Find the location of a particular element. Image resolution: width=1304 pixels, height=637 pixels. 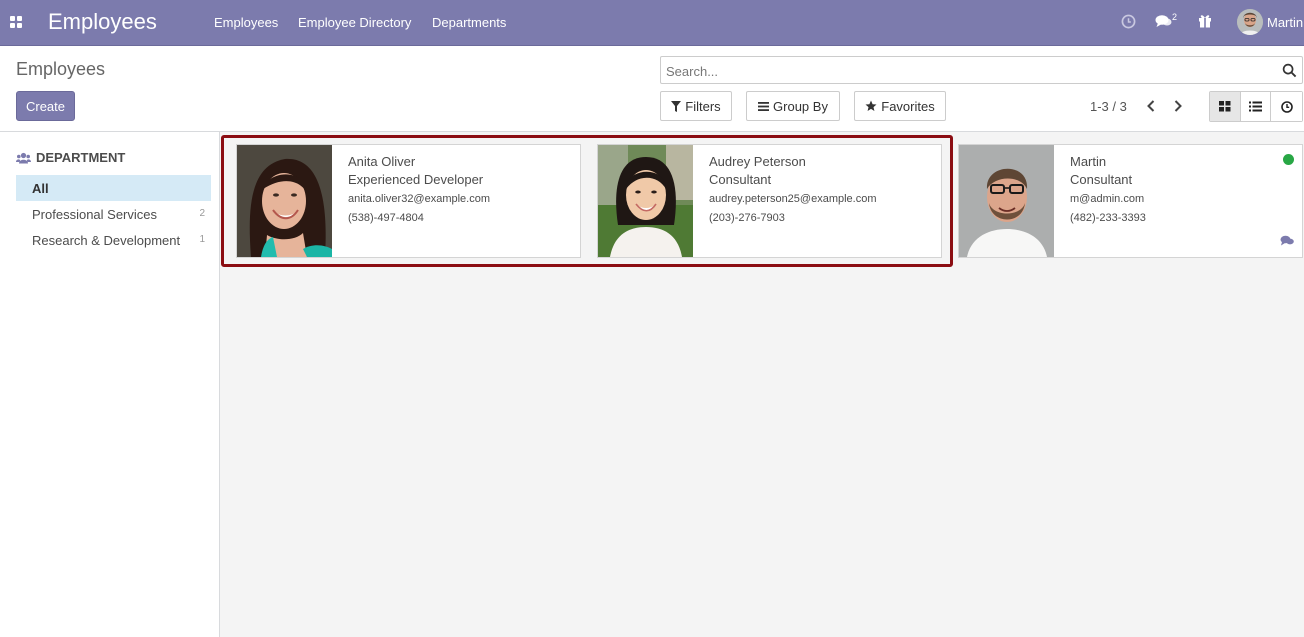

users-icon is located at coordinates (23, 157).